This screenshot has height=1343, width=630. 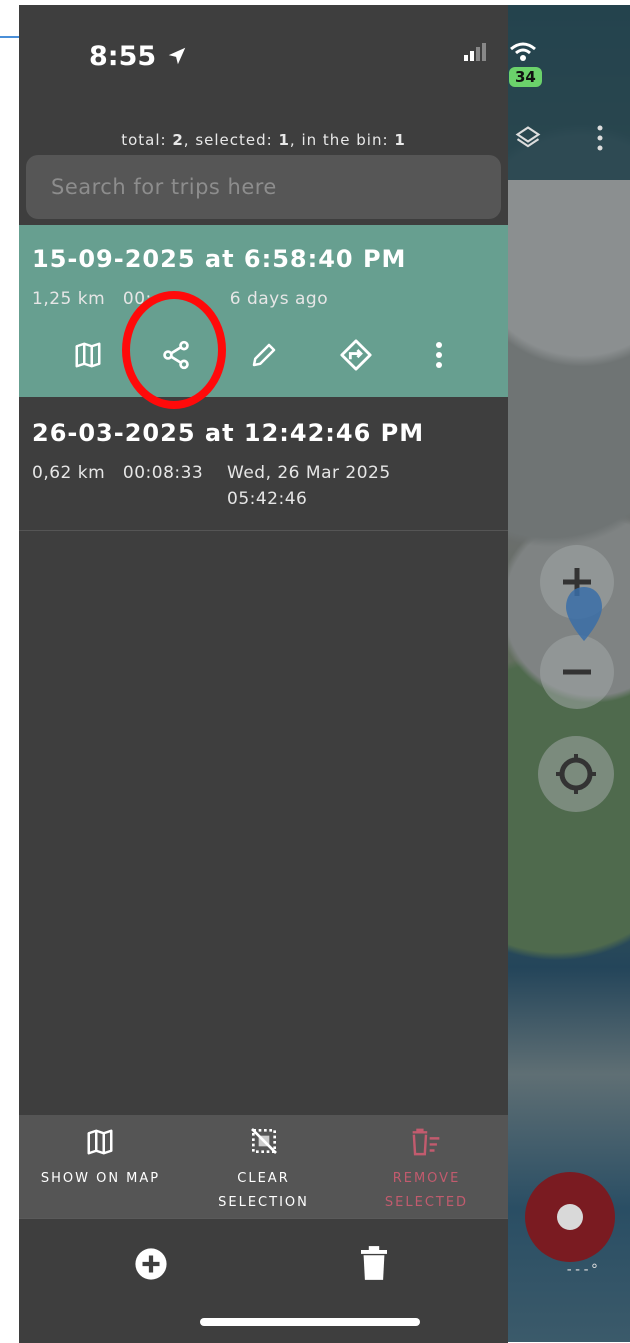 I want to click on highlight-annotation-circle, so click(x=174, y=350).